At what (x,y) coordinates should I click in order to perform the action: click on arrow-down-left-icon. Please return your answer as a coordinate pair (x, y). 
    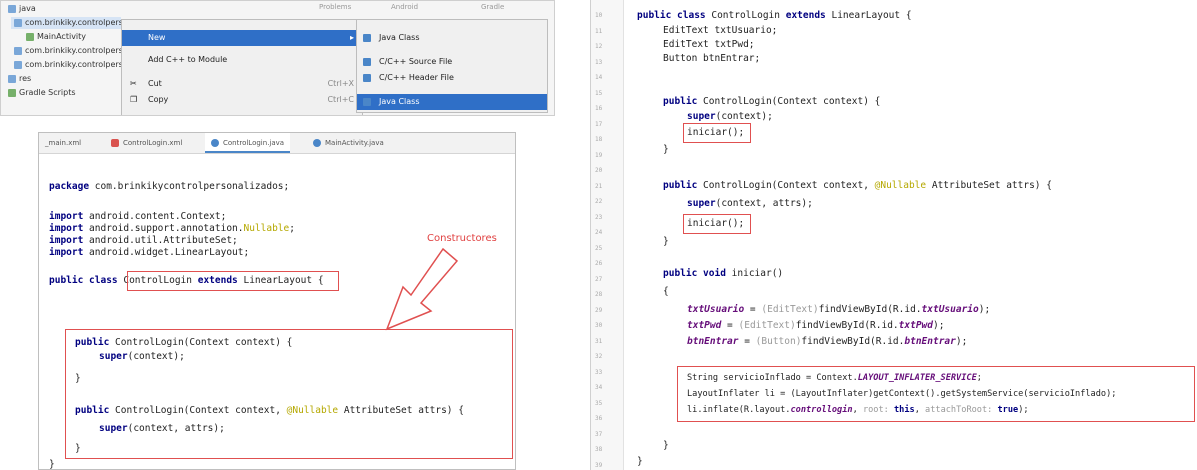
    Looking at the image, I should click on (422, 289).